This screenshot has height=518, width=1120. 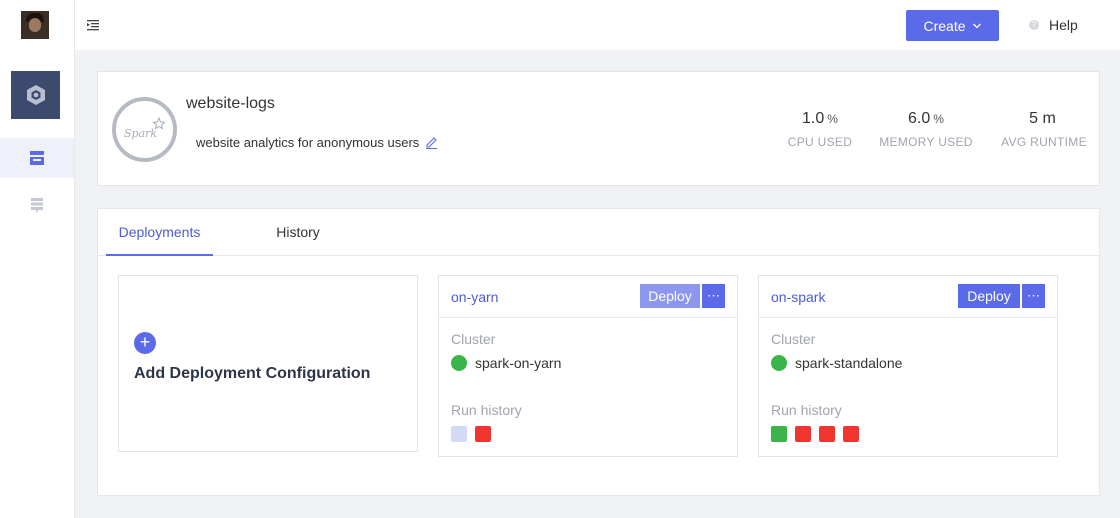 What do you see at coordinates (1063, 25) in the screenshot?
I see `help-label: Help` at bounding box center [1063, 25].